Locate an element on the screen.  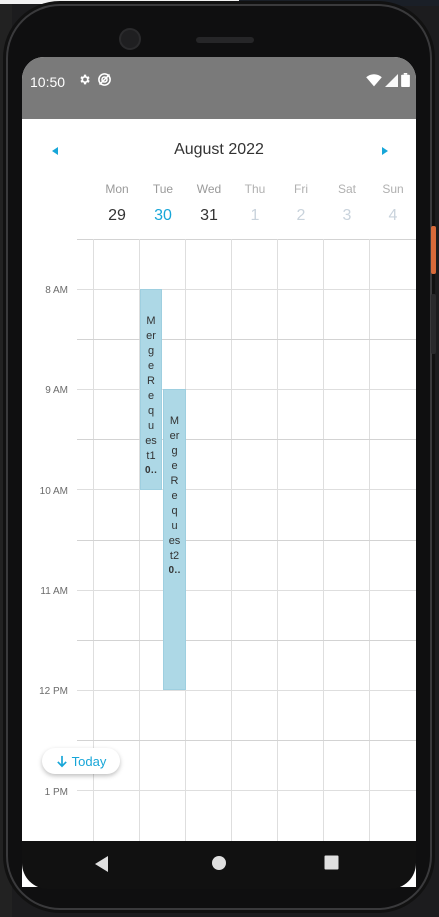
next-week-arrow-icon is located at coordinates (384, 151).